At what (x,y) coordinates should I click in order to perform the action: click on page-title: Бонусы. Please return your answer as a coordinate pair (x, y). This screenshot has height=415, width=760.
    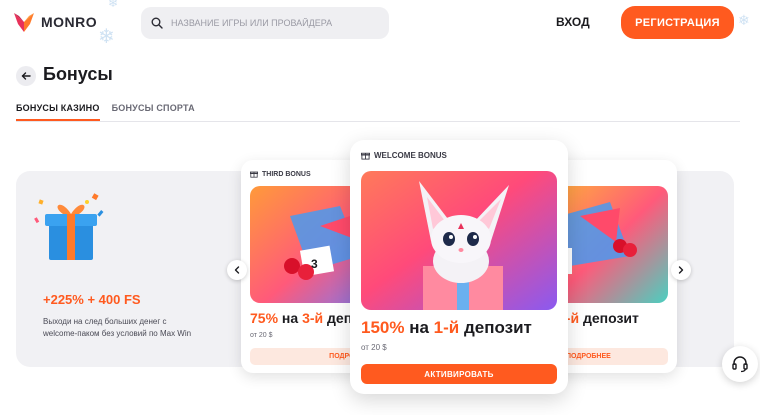
    Looking at the image, I should click on (78, 74).